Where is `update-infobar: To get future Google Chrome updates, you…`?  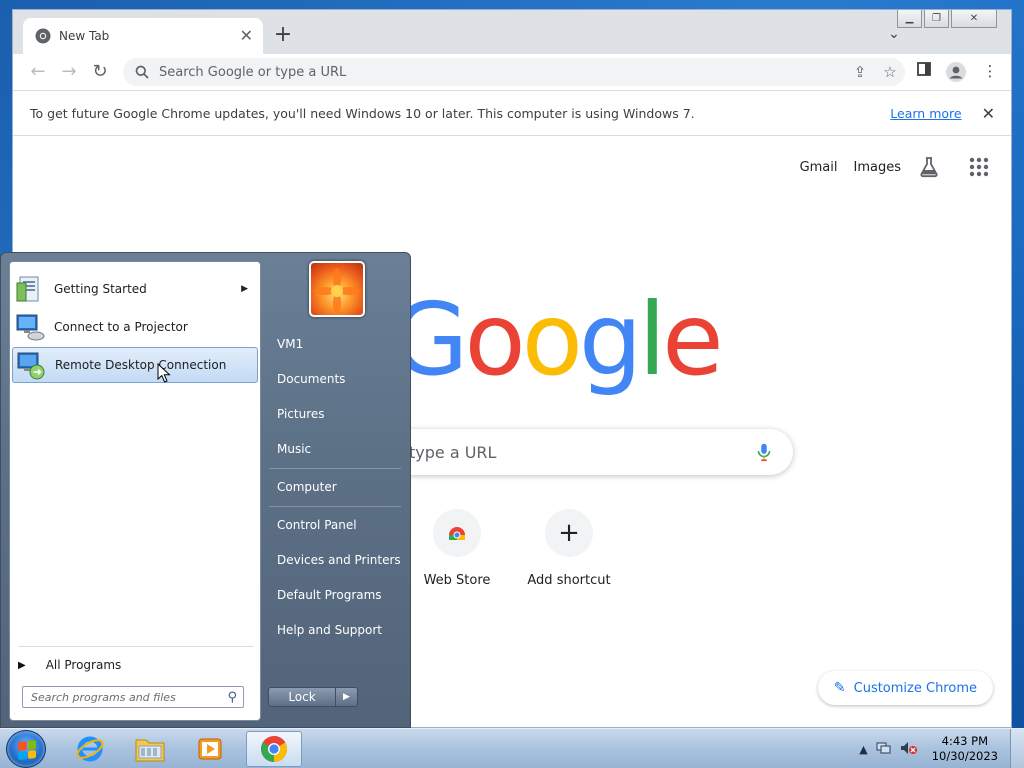
update-infobar: To get future Google Chrome updates, you… is located at coordinates (512, 113).